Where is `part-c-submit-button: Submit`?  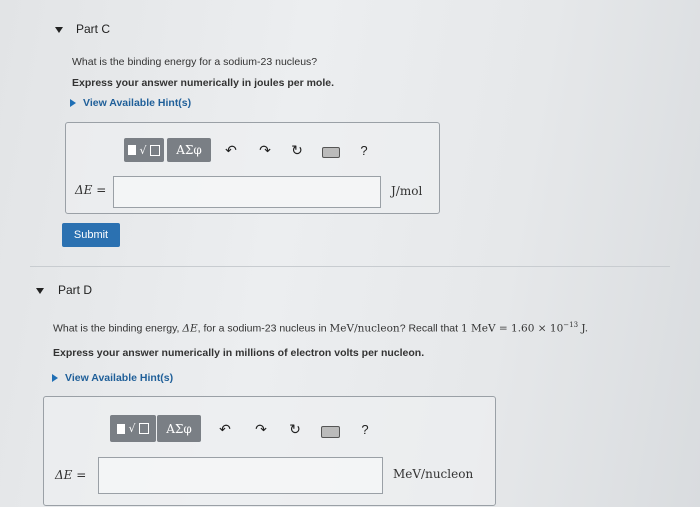 part-c-submit-button: Submit is located at coordinates (91, 235).